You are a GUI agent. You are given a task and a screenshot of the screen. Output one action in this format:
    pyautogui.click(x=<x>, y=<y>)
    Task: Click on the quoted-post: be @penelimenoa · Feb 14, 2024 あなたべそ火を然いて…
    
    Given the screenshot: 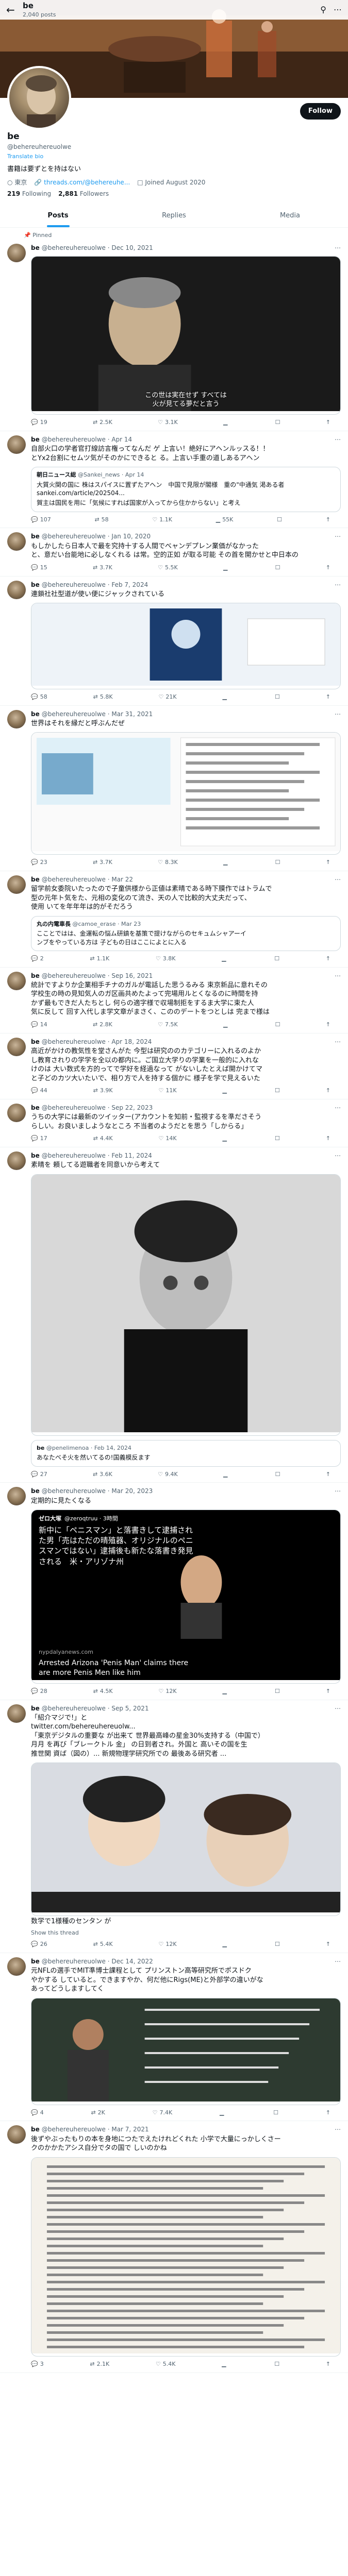 What is the action you would take?
    pyautogui.click(x=186, y=1453)
    